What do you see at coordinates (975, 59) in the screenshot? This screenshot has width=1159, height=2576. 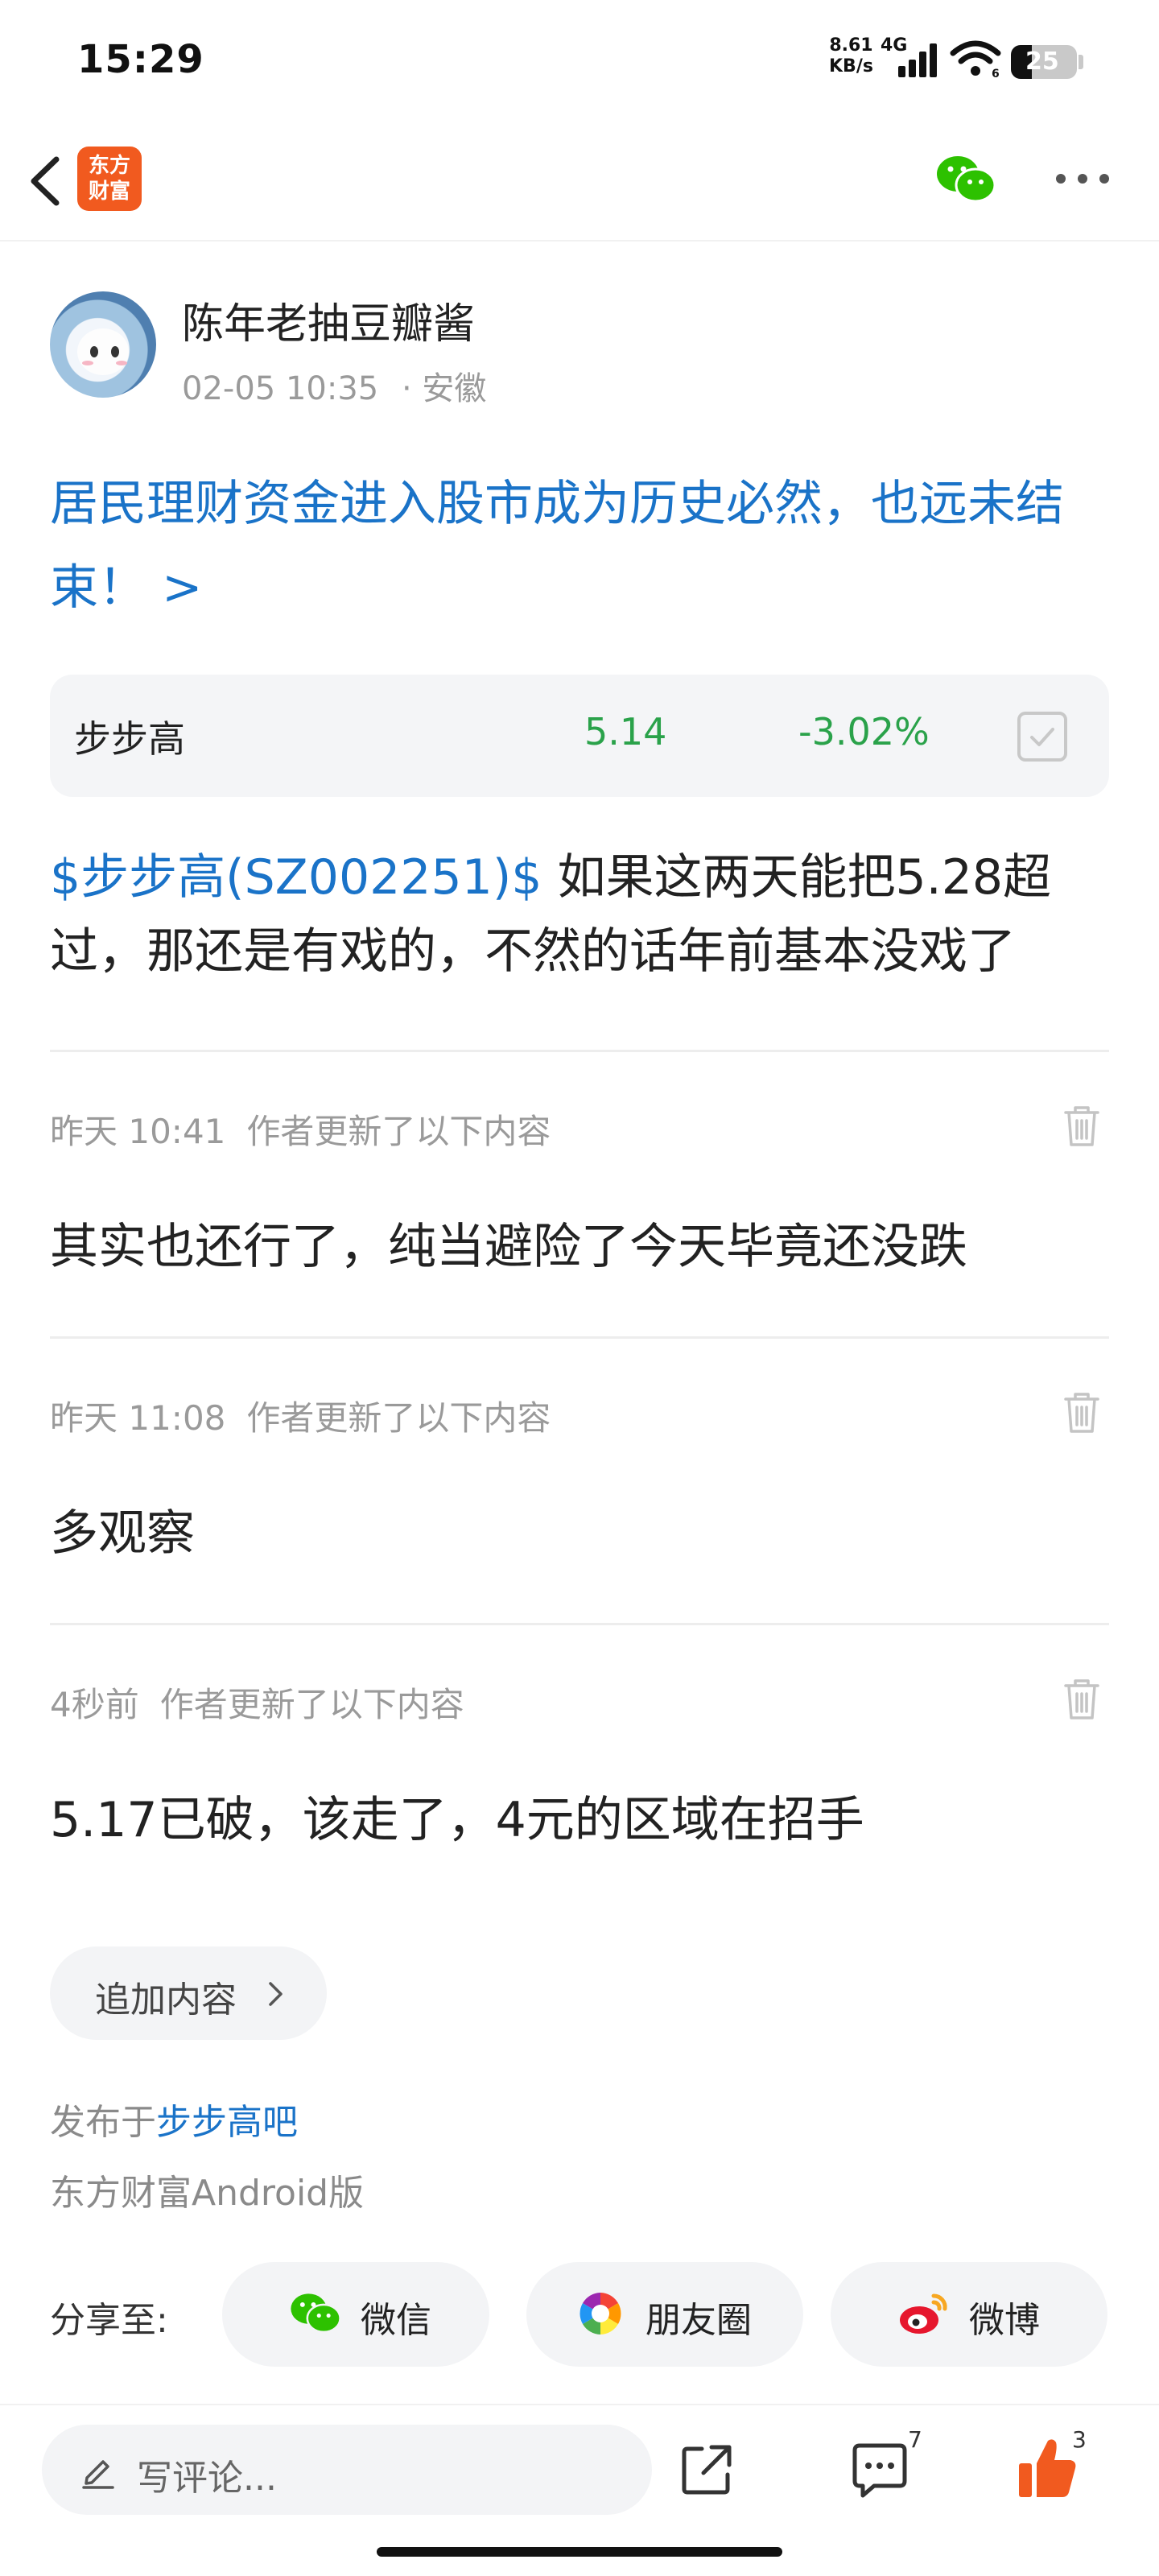 I see `wifi-icon: 6` at bounding box center [975, 59].